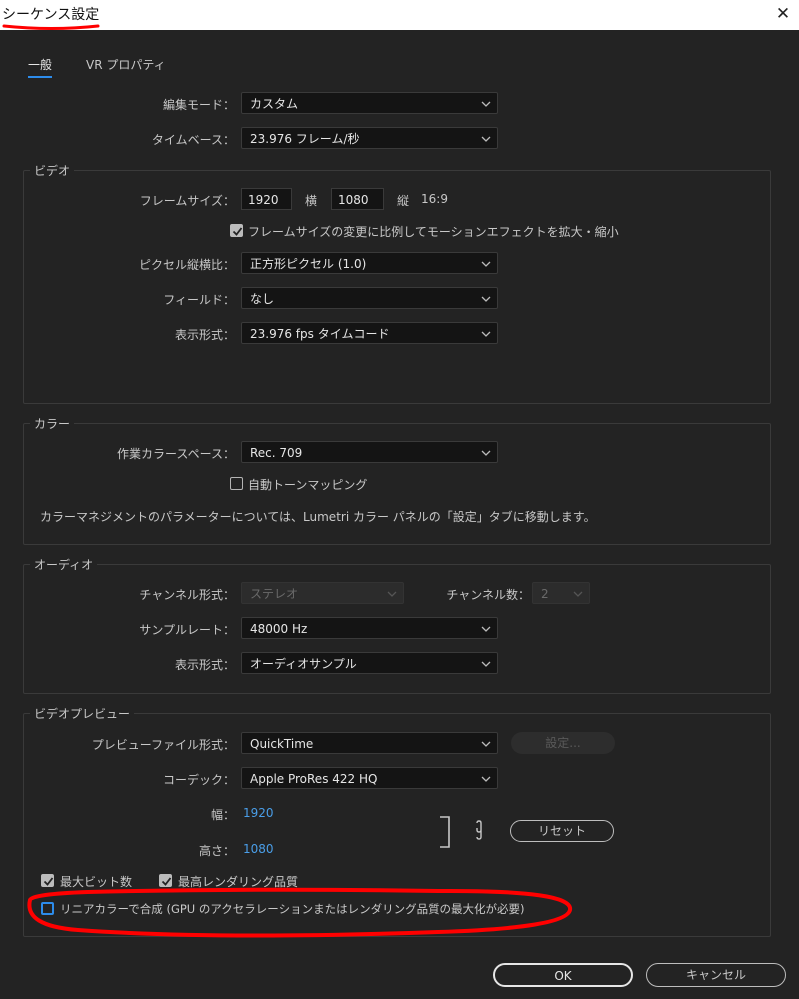 This screenshot has width=799, height=999. Describe the element at coordinates (82, 713) in the screenshot. I see `video-preview-group-title: ビデオプレビュー` at that location.